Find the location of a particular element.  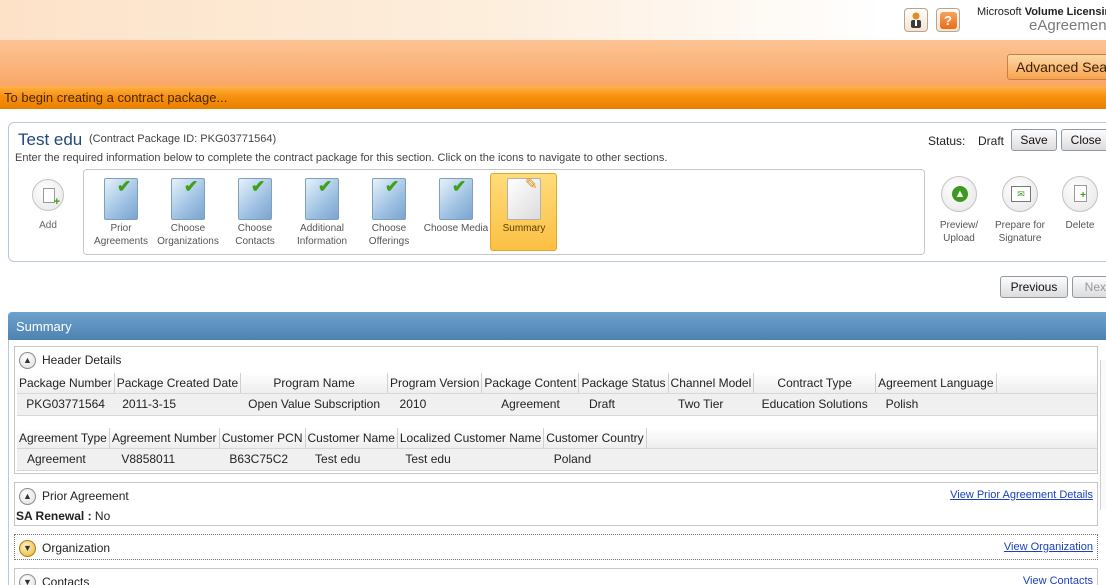

step-prior-agreements: ✔ Prior Agreements is located at coordinates (121, 213).